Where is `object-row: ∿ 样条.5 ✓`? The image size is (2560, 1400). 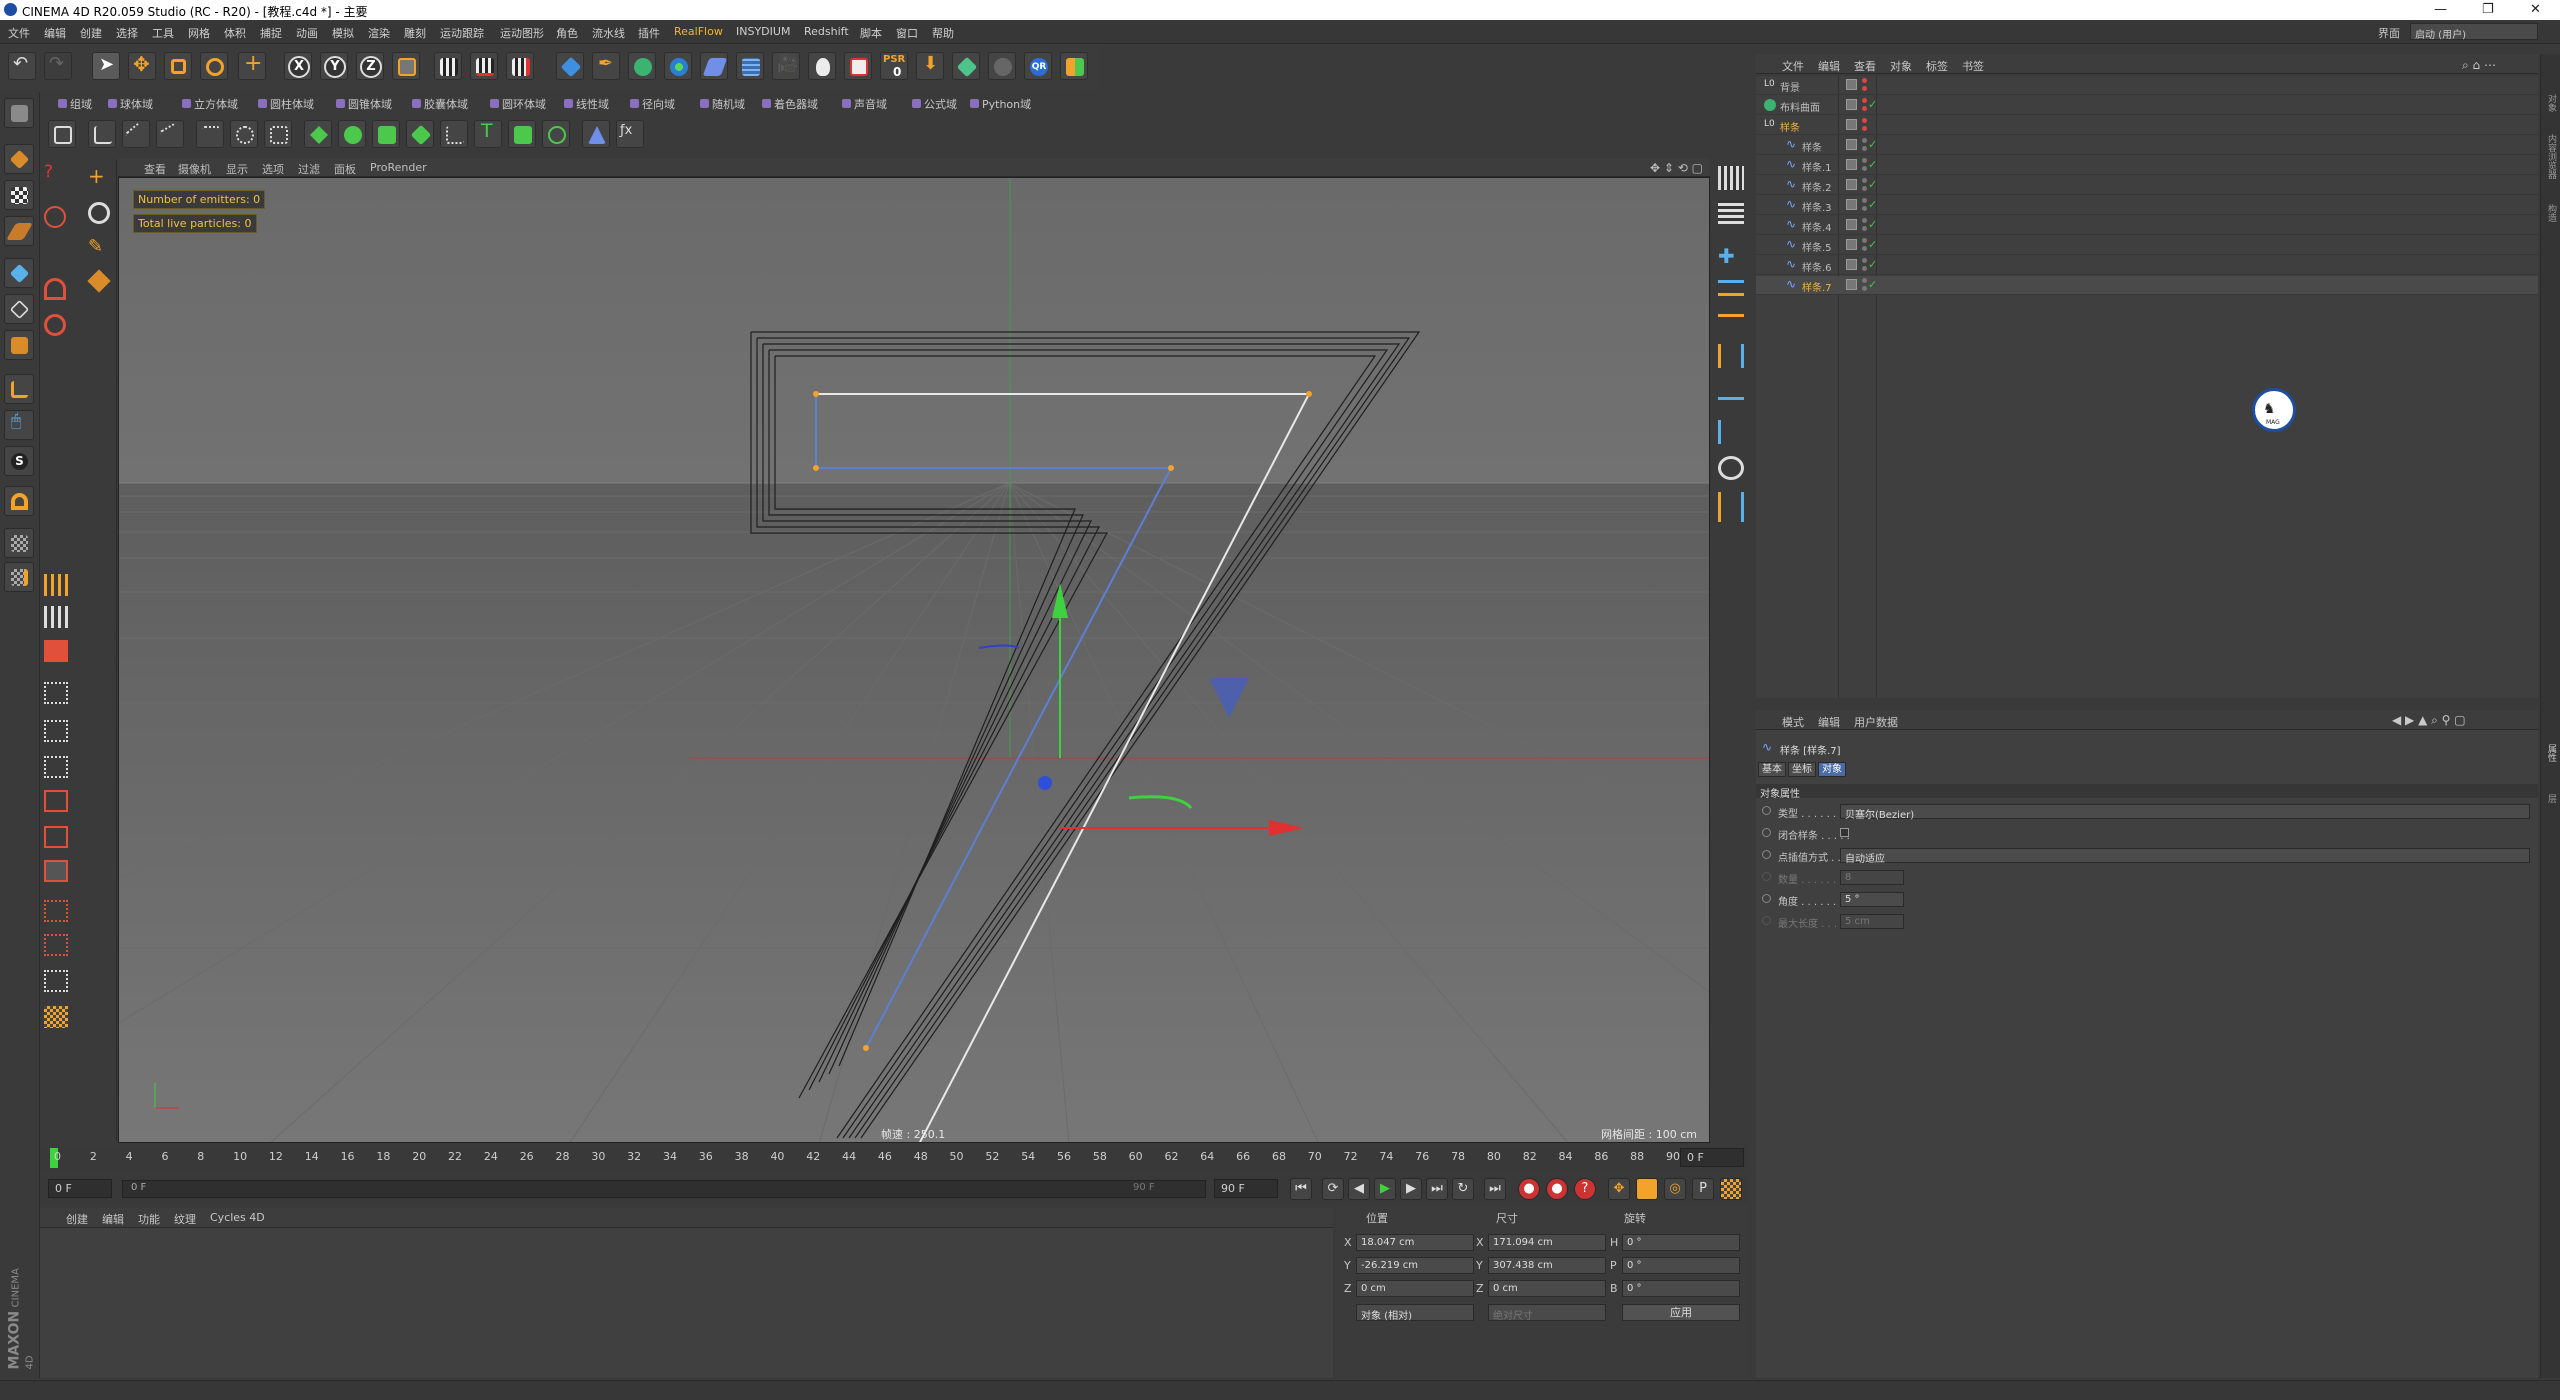
object-row: ∿ 样条.5 ✓ is located at coordinates (2147, 245).